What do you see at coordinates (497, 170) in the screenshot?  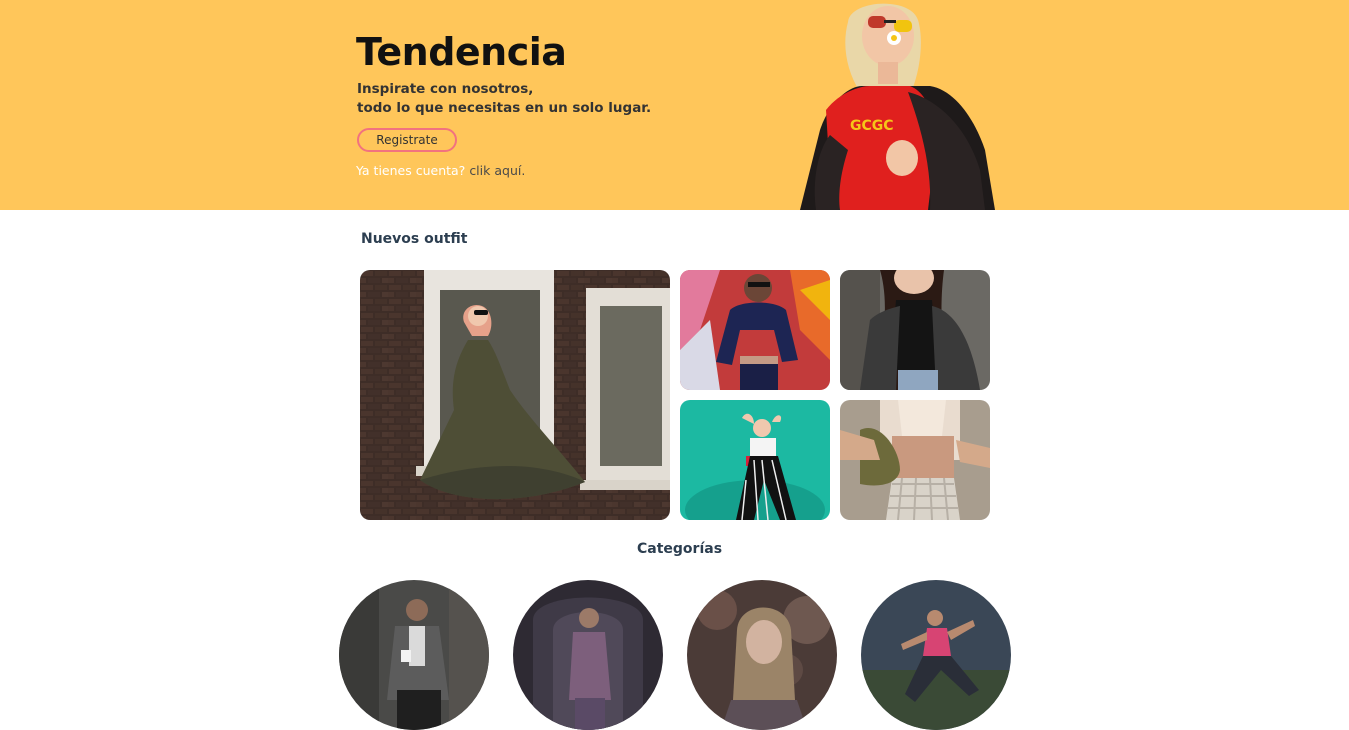 I see `login-link: clik aquí.` at bounding box center [497, 170].